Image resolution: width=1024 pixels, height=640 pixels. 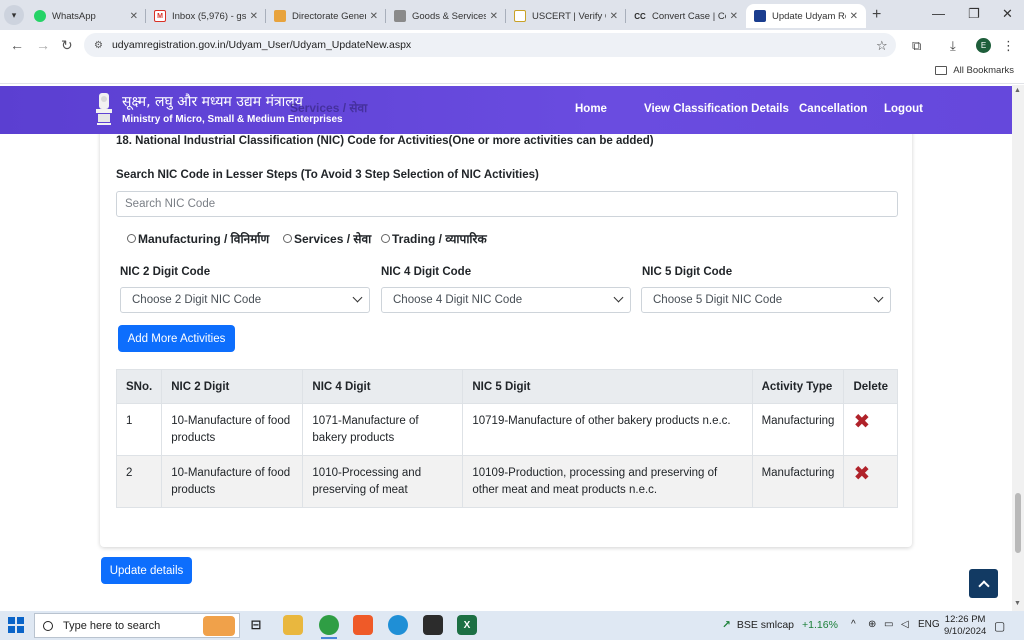 I want to click on tab-label: WhatsApp, so click(x=74, y=16).